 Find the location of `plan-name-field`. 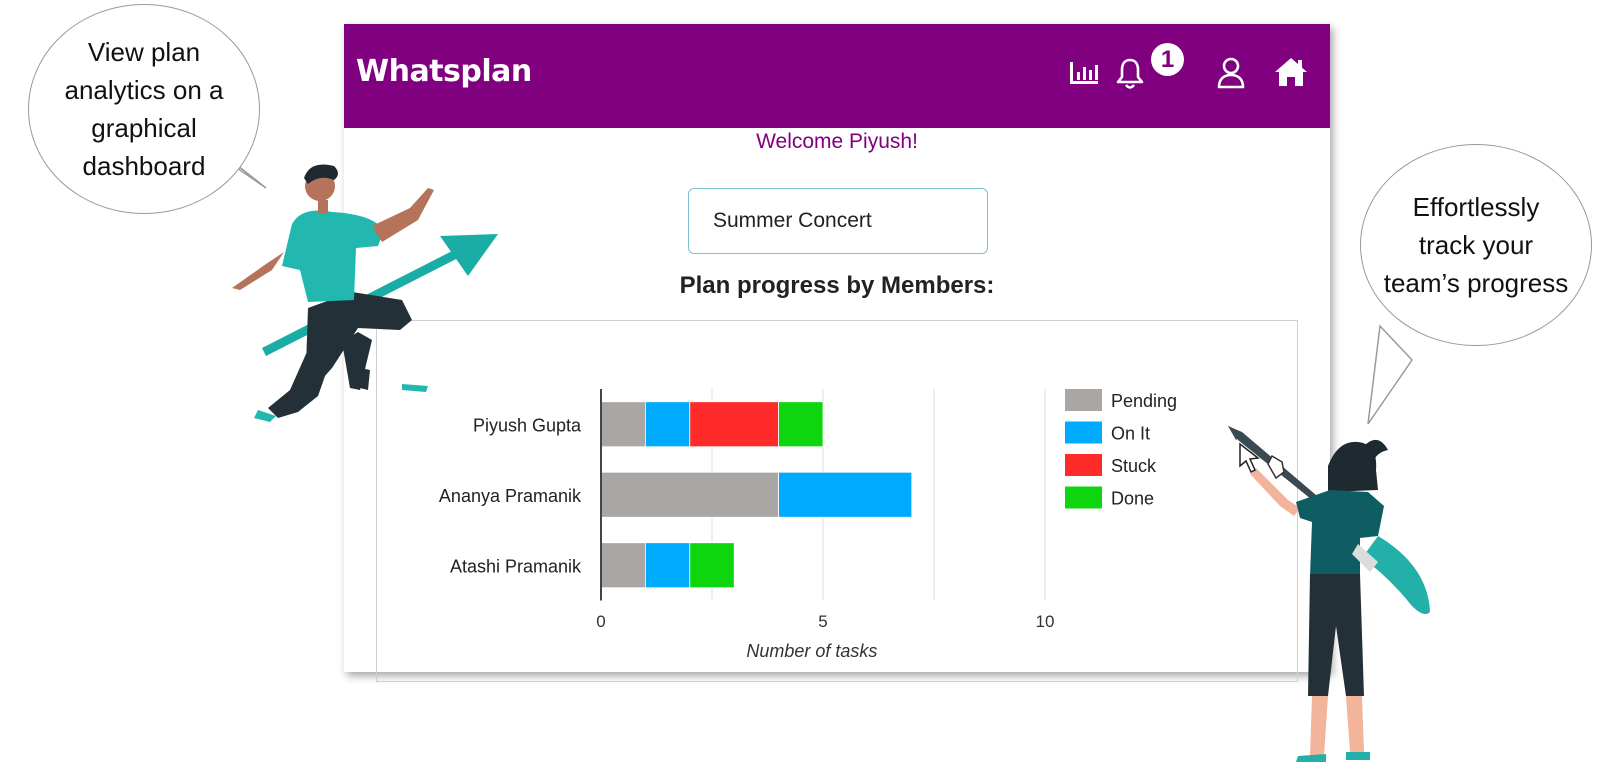

plan-name-field is located at coordinates (838, 221).